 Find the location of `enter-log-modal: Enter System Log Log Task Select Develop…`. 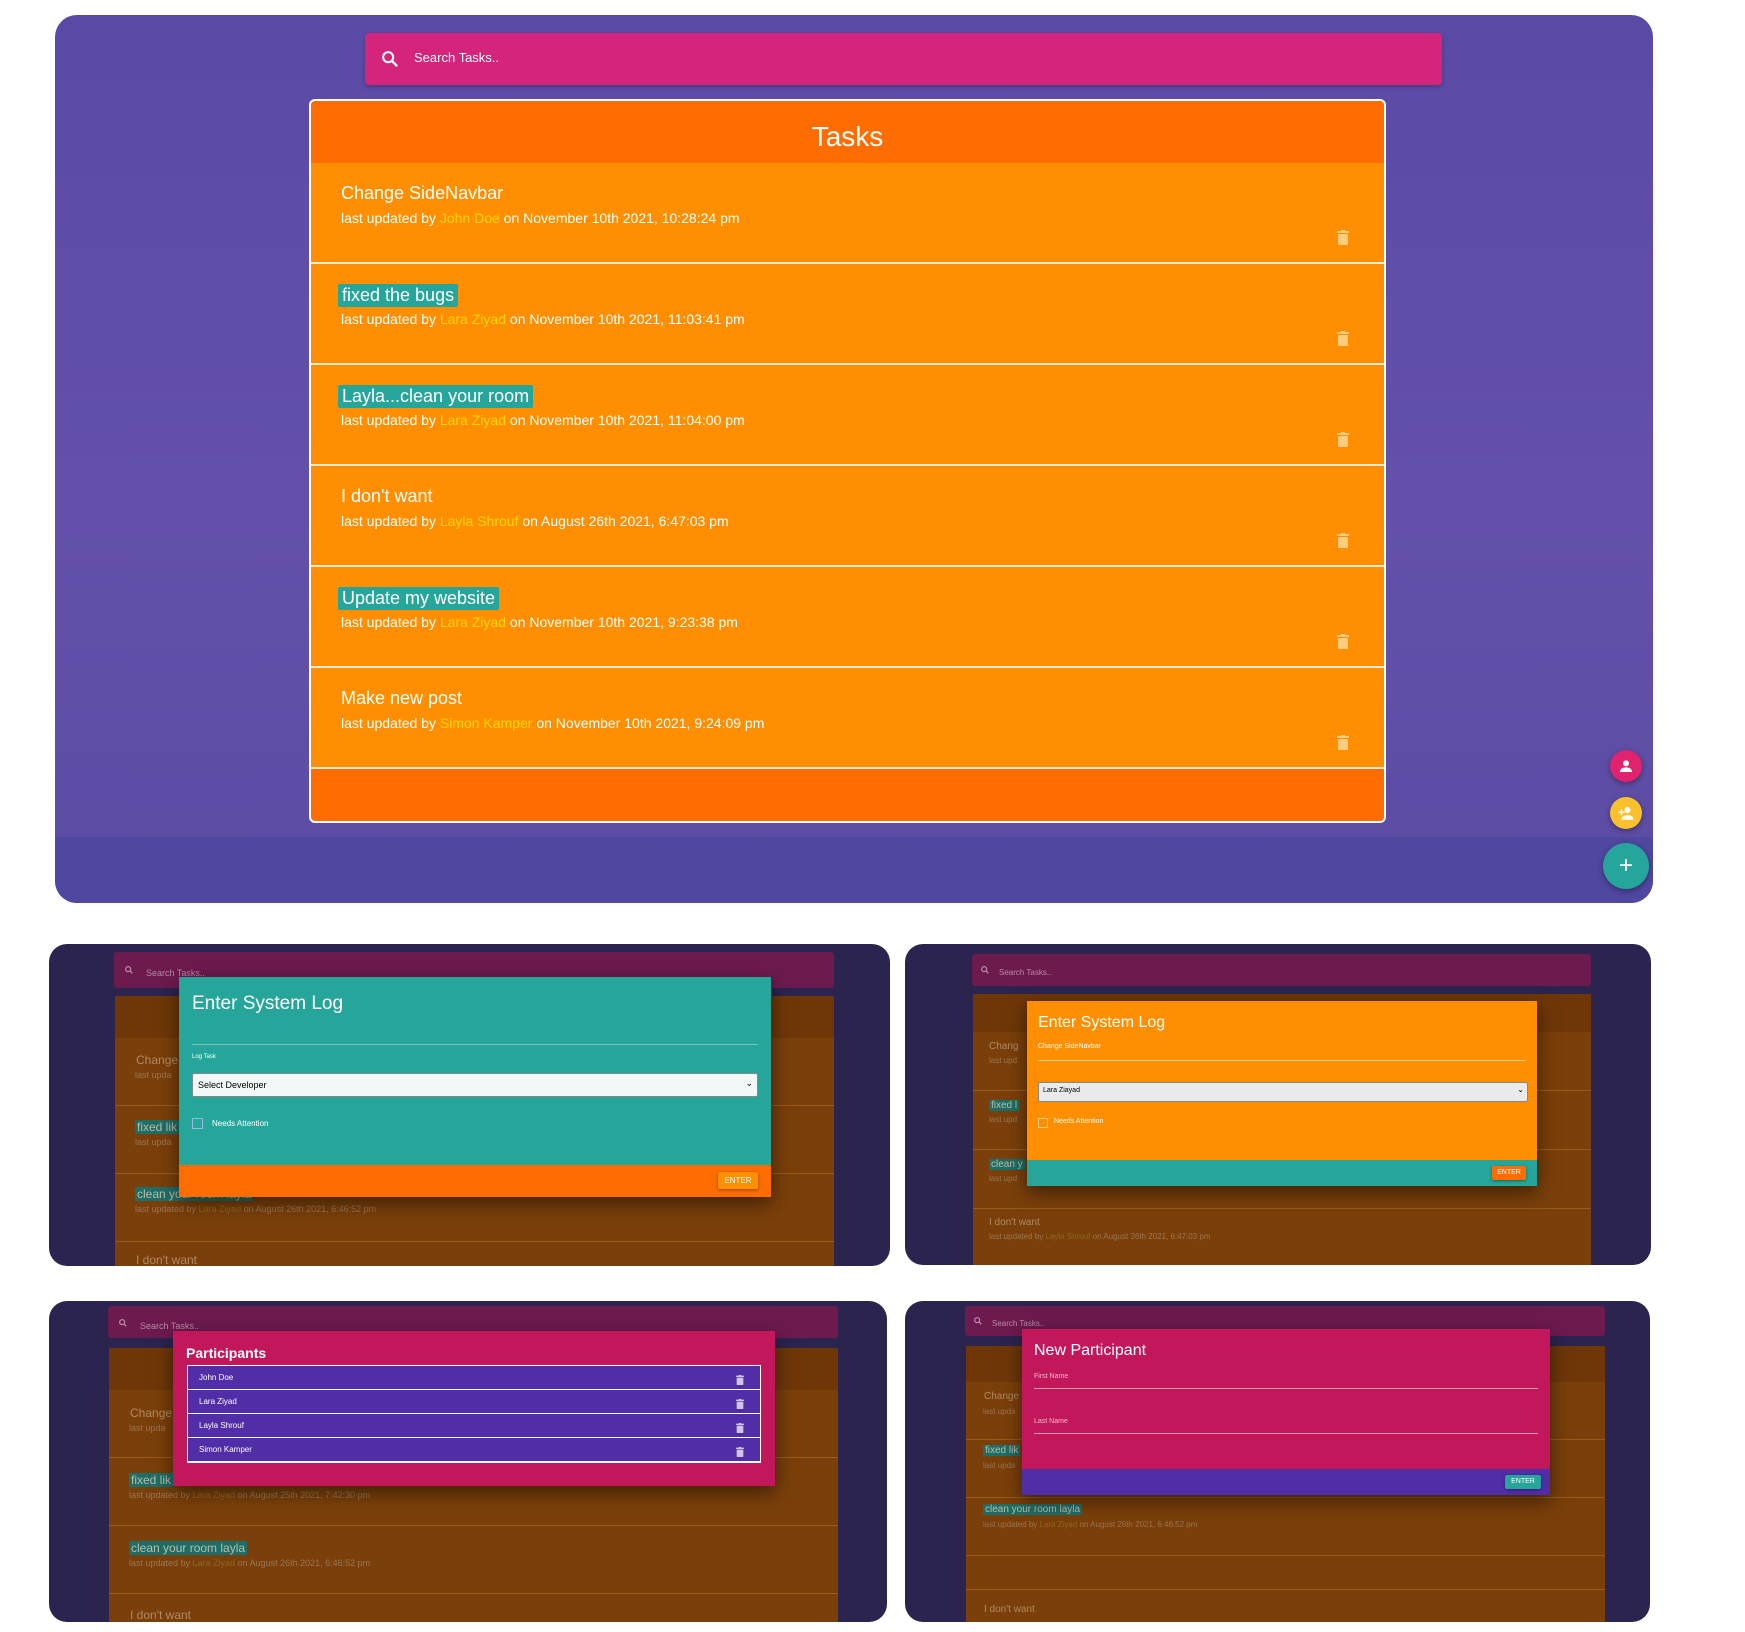

enter-log-modal: Enter System Log Log Task Select Develop… is located at coordinates (475, 1087).